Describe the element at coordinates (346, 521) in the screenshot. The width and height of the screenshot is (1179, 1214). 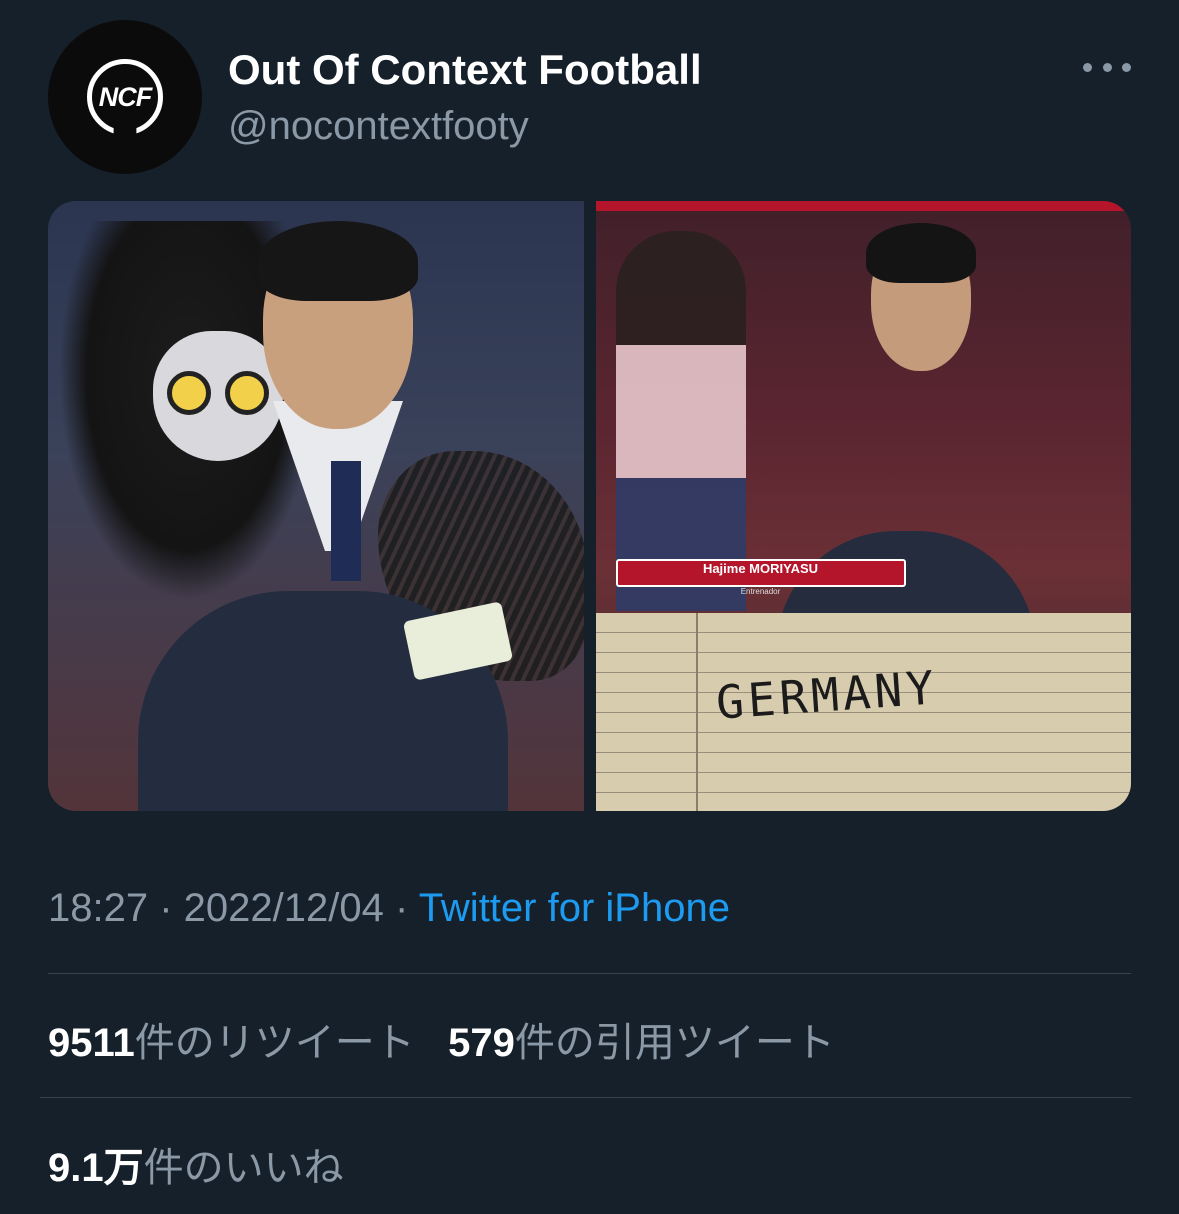
I see `coach-tie` at that location.